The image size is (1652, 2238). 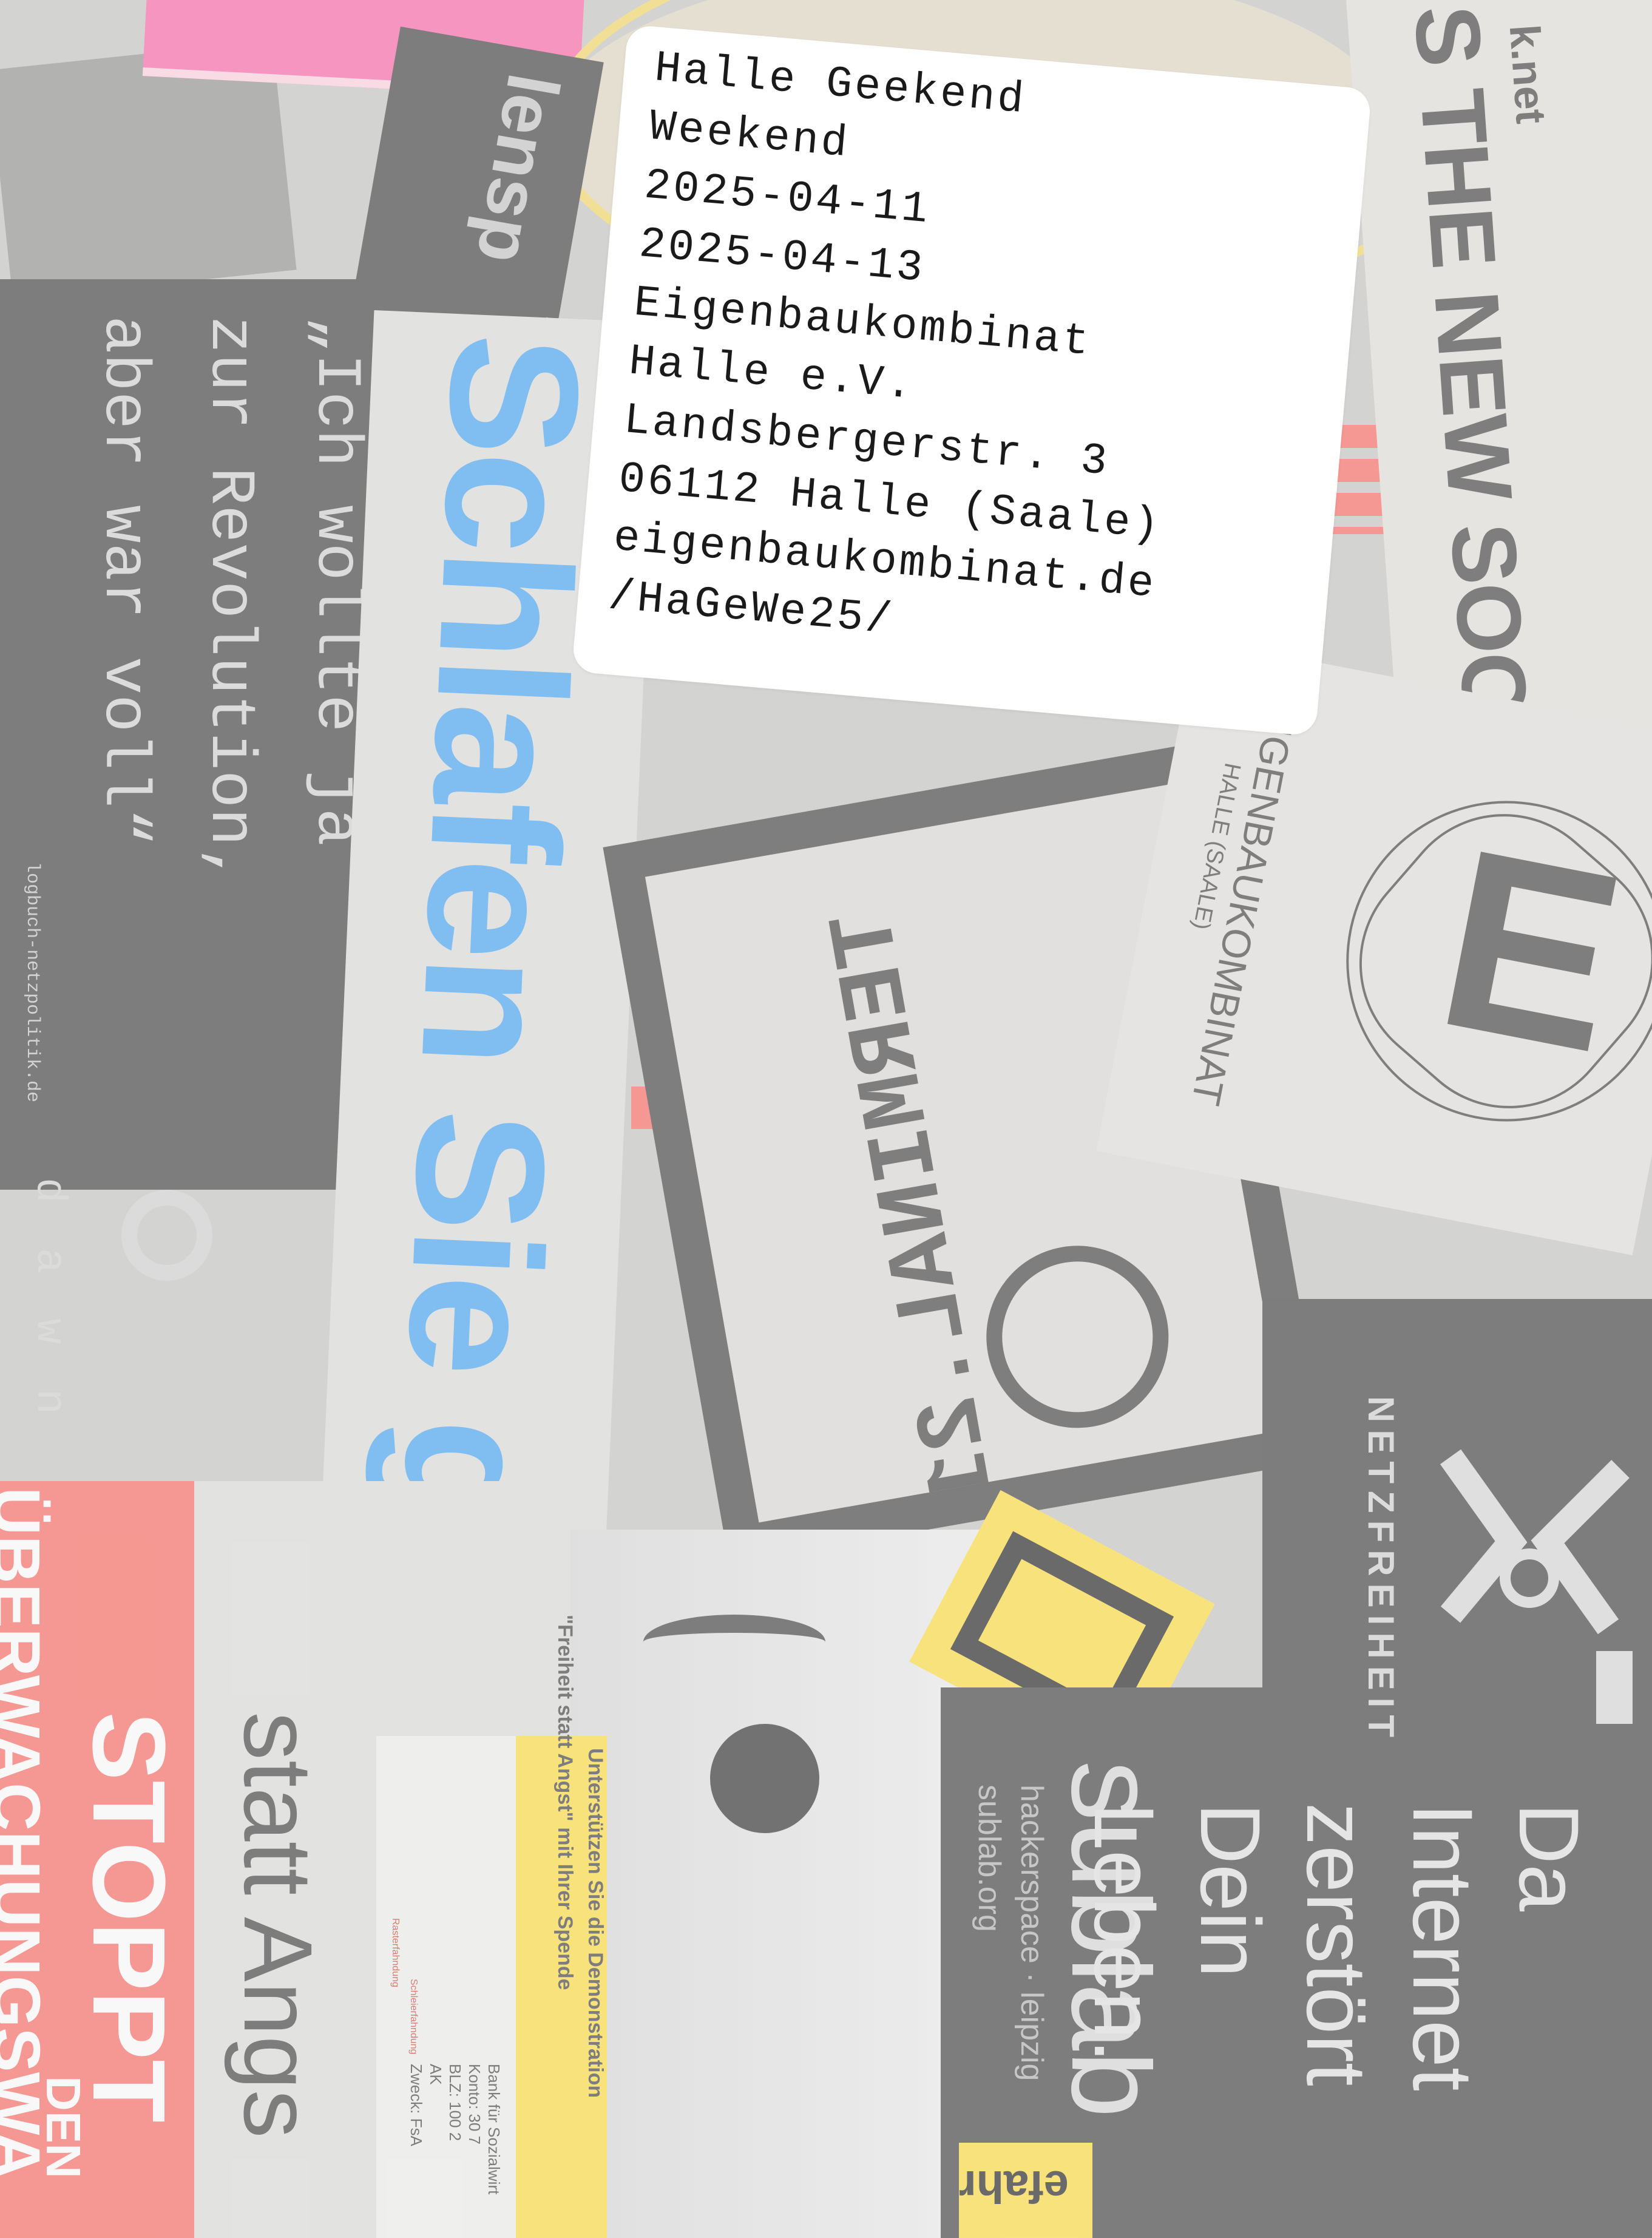 What do you see at coordinates (777, 1884) in the screenshot?
I see `eye-photo` at bounding box center [777, 1884].